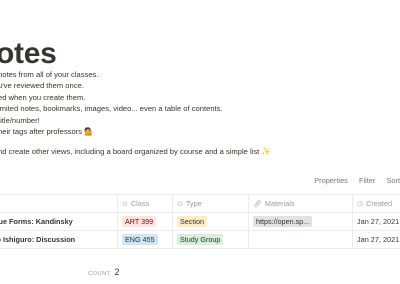 The height and width of the screenshot is (284, 400). Describe the element at coordinates (49, 74) in the screenshot. I see `description-line: notes from all of your classes.` at that location.